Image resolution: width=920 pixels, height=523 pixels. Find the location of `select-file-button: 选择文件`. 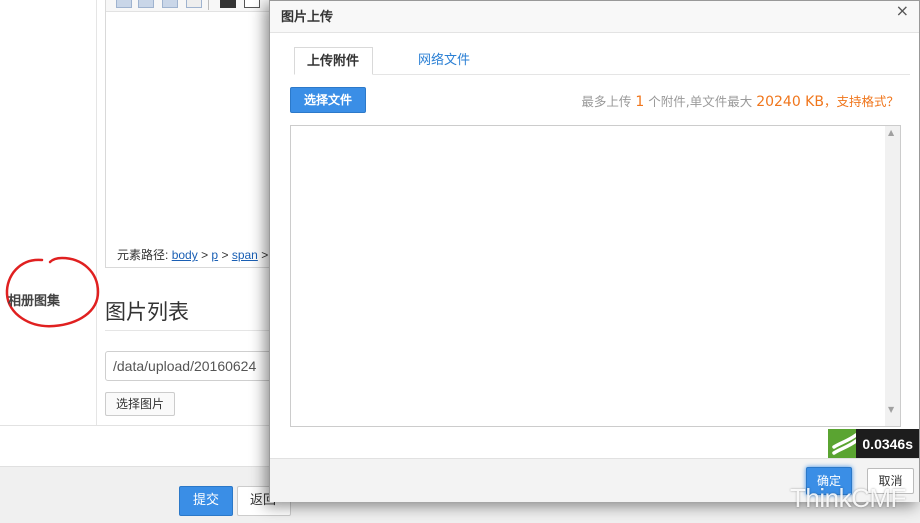

select-file-button: 选择文件 is located at coordinates (328, 100).